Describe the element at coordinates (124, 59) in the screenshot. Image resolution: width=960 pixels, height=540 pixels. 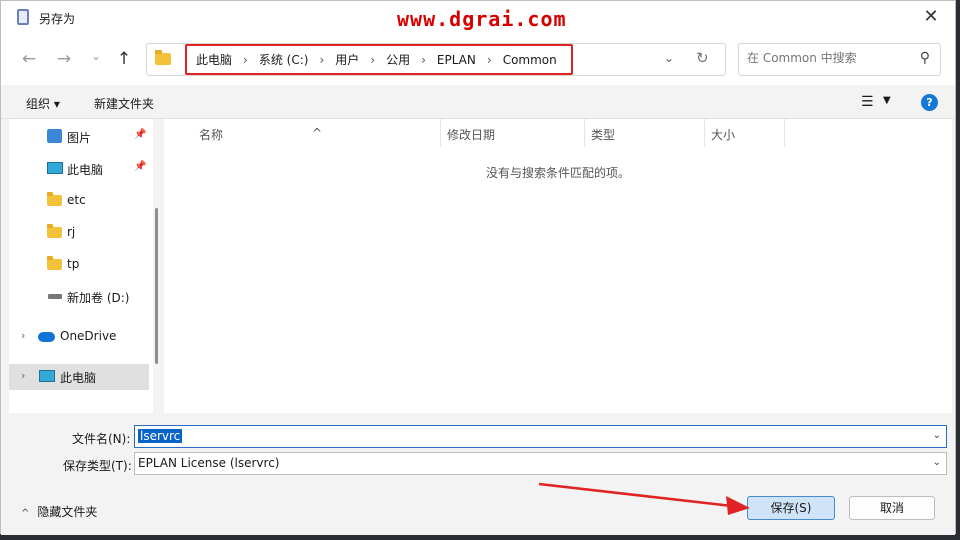
I see `up-arrow-icon: ↑` at that location.